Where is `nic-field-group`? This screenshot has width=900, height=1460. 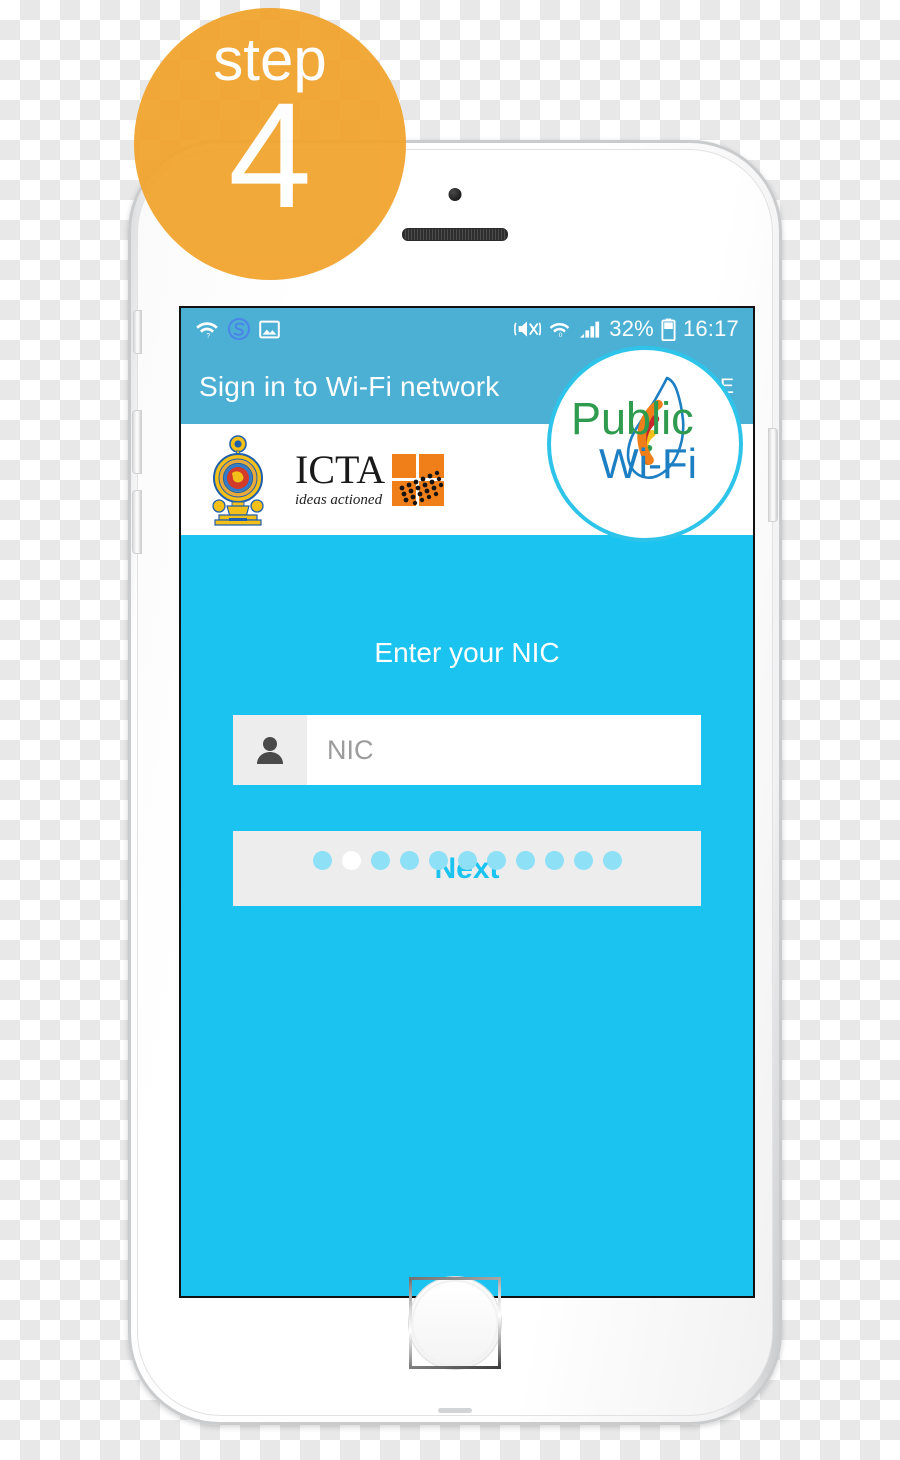 nic-field-group is located at coordinates (467, 750).